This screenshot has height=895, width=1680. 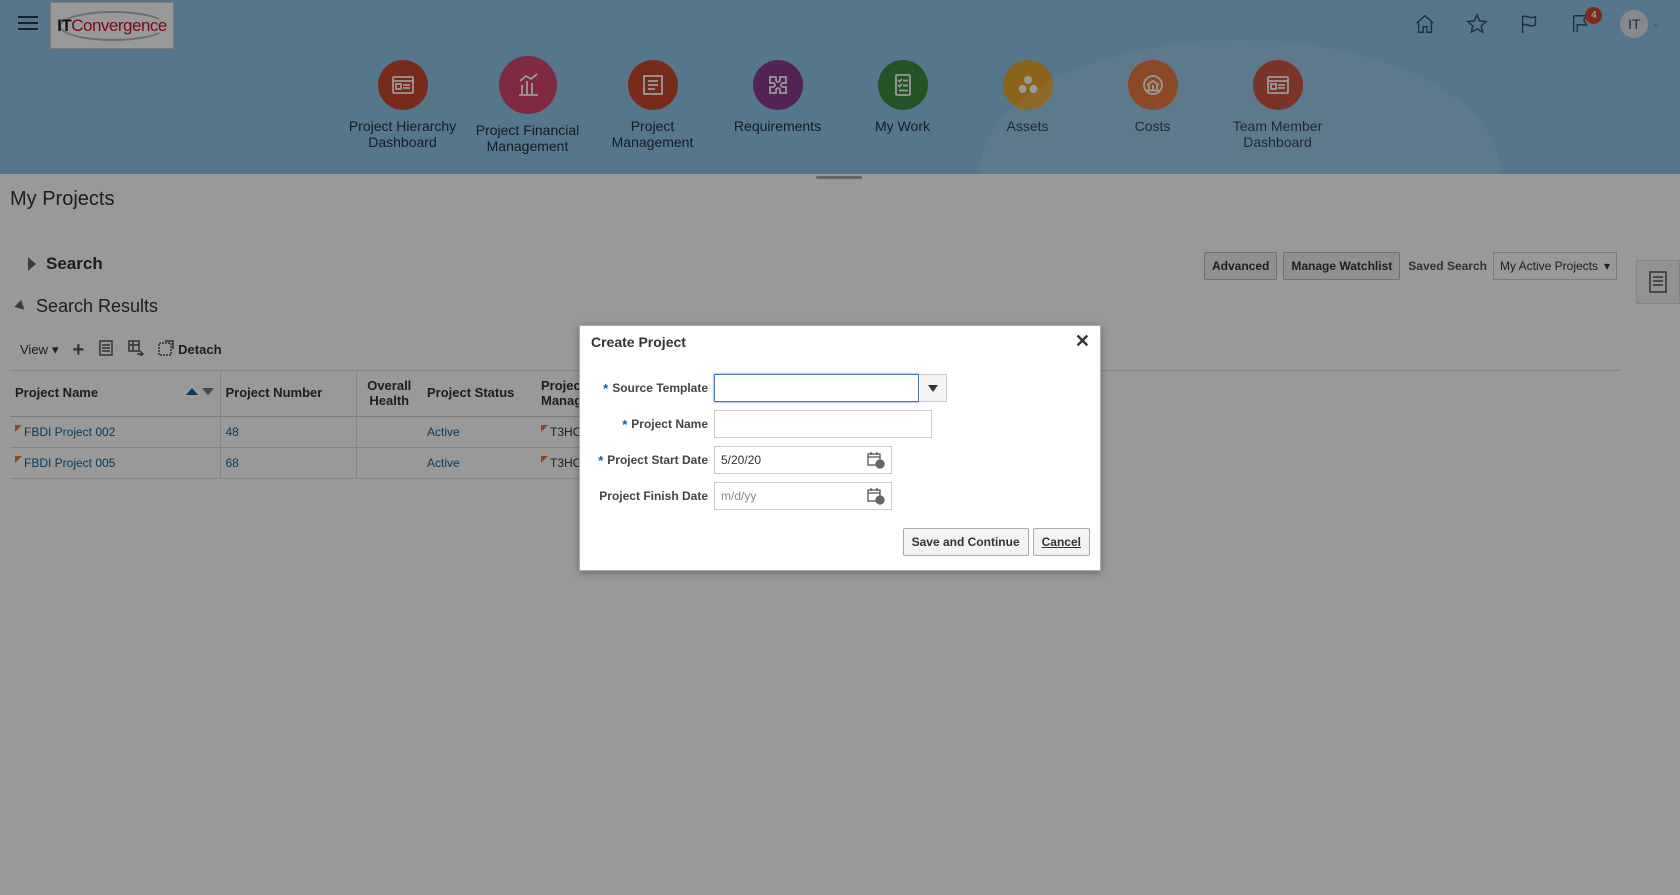 What do you see at coordinates (1061, 542) in the screenshot?
I see `cancel-button: Cancel` at bounding box center [1061, 542].